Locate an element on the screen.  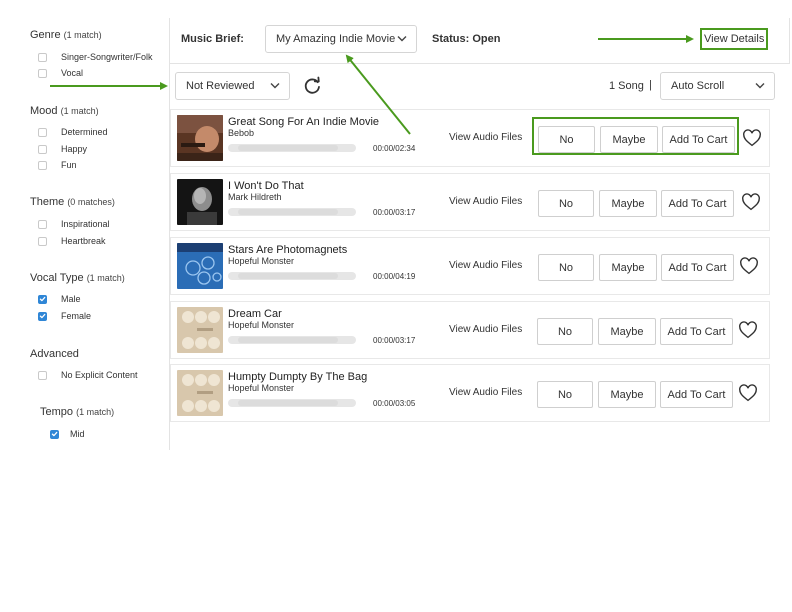
action-buttons-highlight is located at coordinates (635, 136).